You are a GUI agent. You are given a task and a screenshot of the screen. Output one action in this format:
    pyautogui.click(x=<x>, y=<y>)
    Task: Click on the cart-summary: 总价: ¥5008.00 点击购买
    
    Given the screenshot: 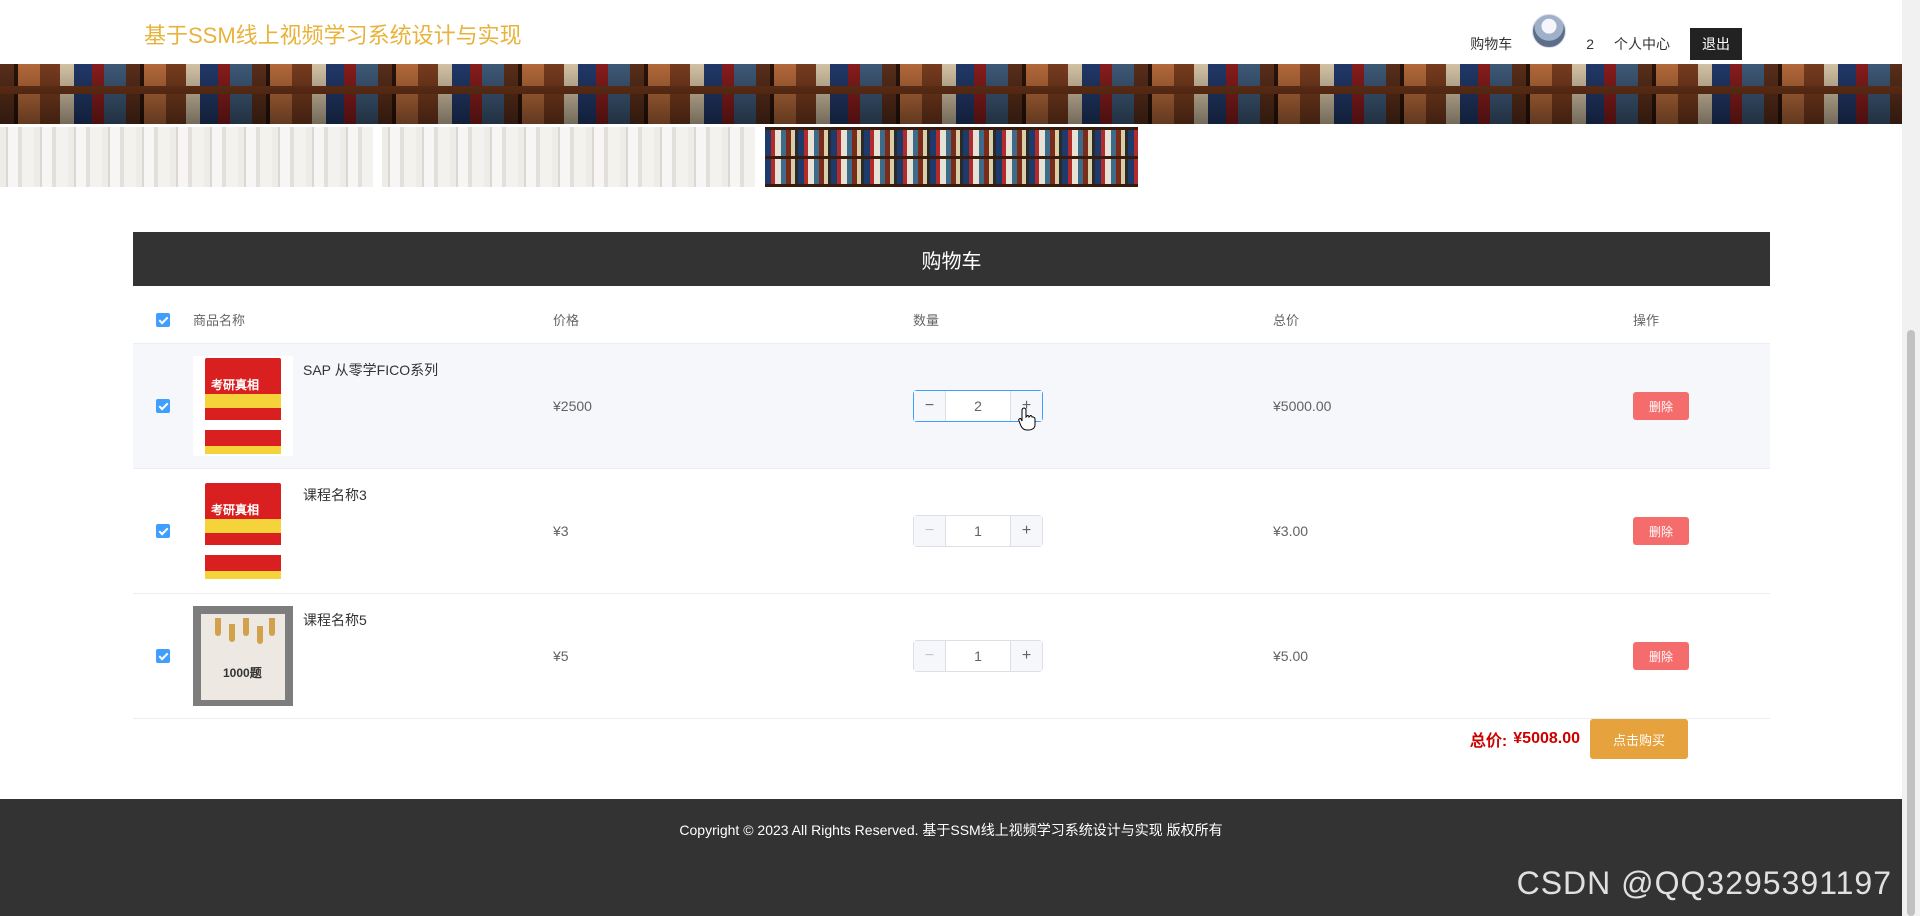 What is the action you would take?
    pyautogui.click(x=1579, y=739)
    